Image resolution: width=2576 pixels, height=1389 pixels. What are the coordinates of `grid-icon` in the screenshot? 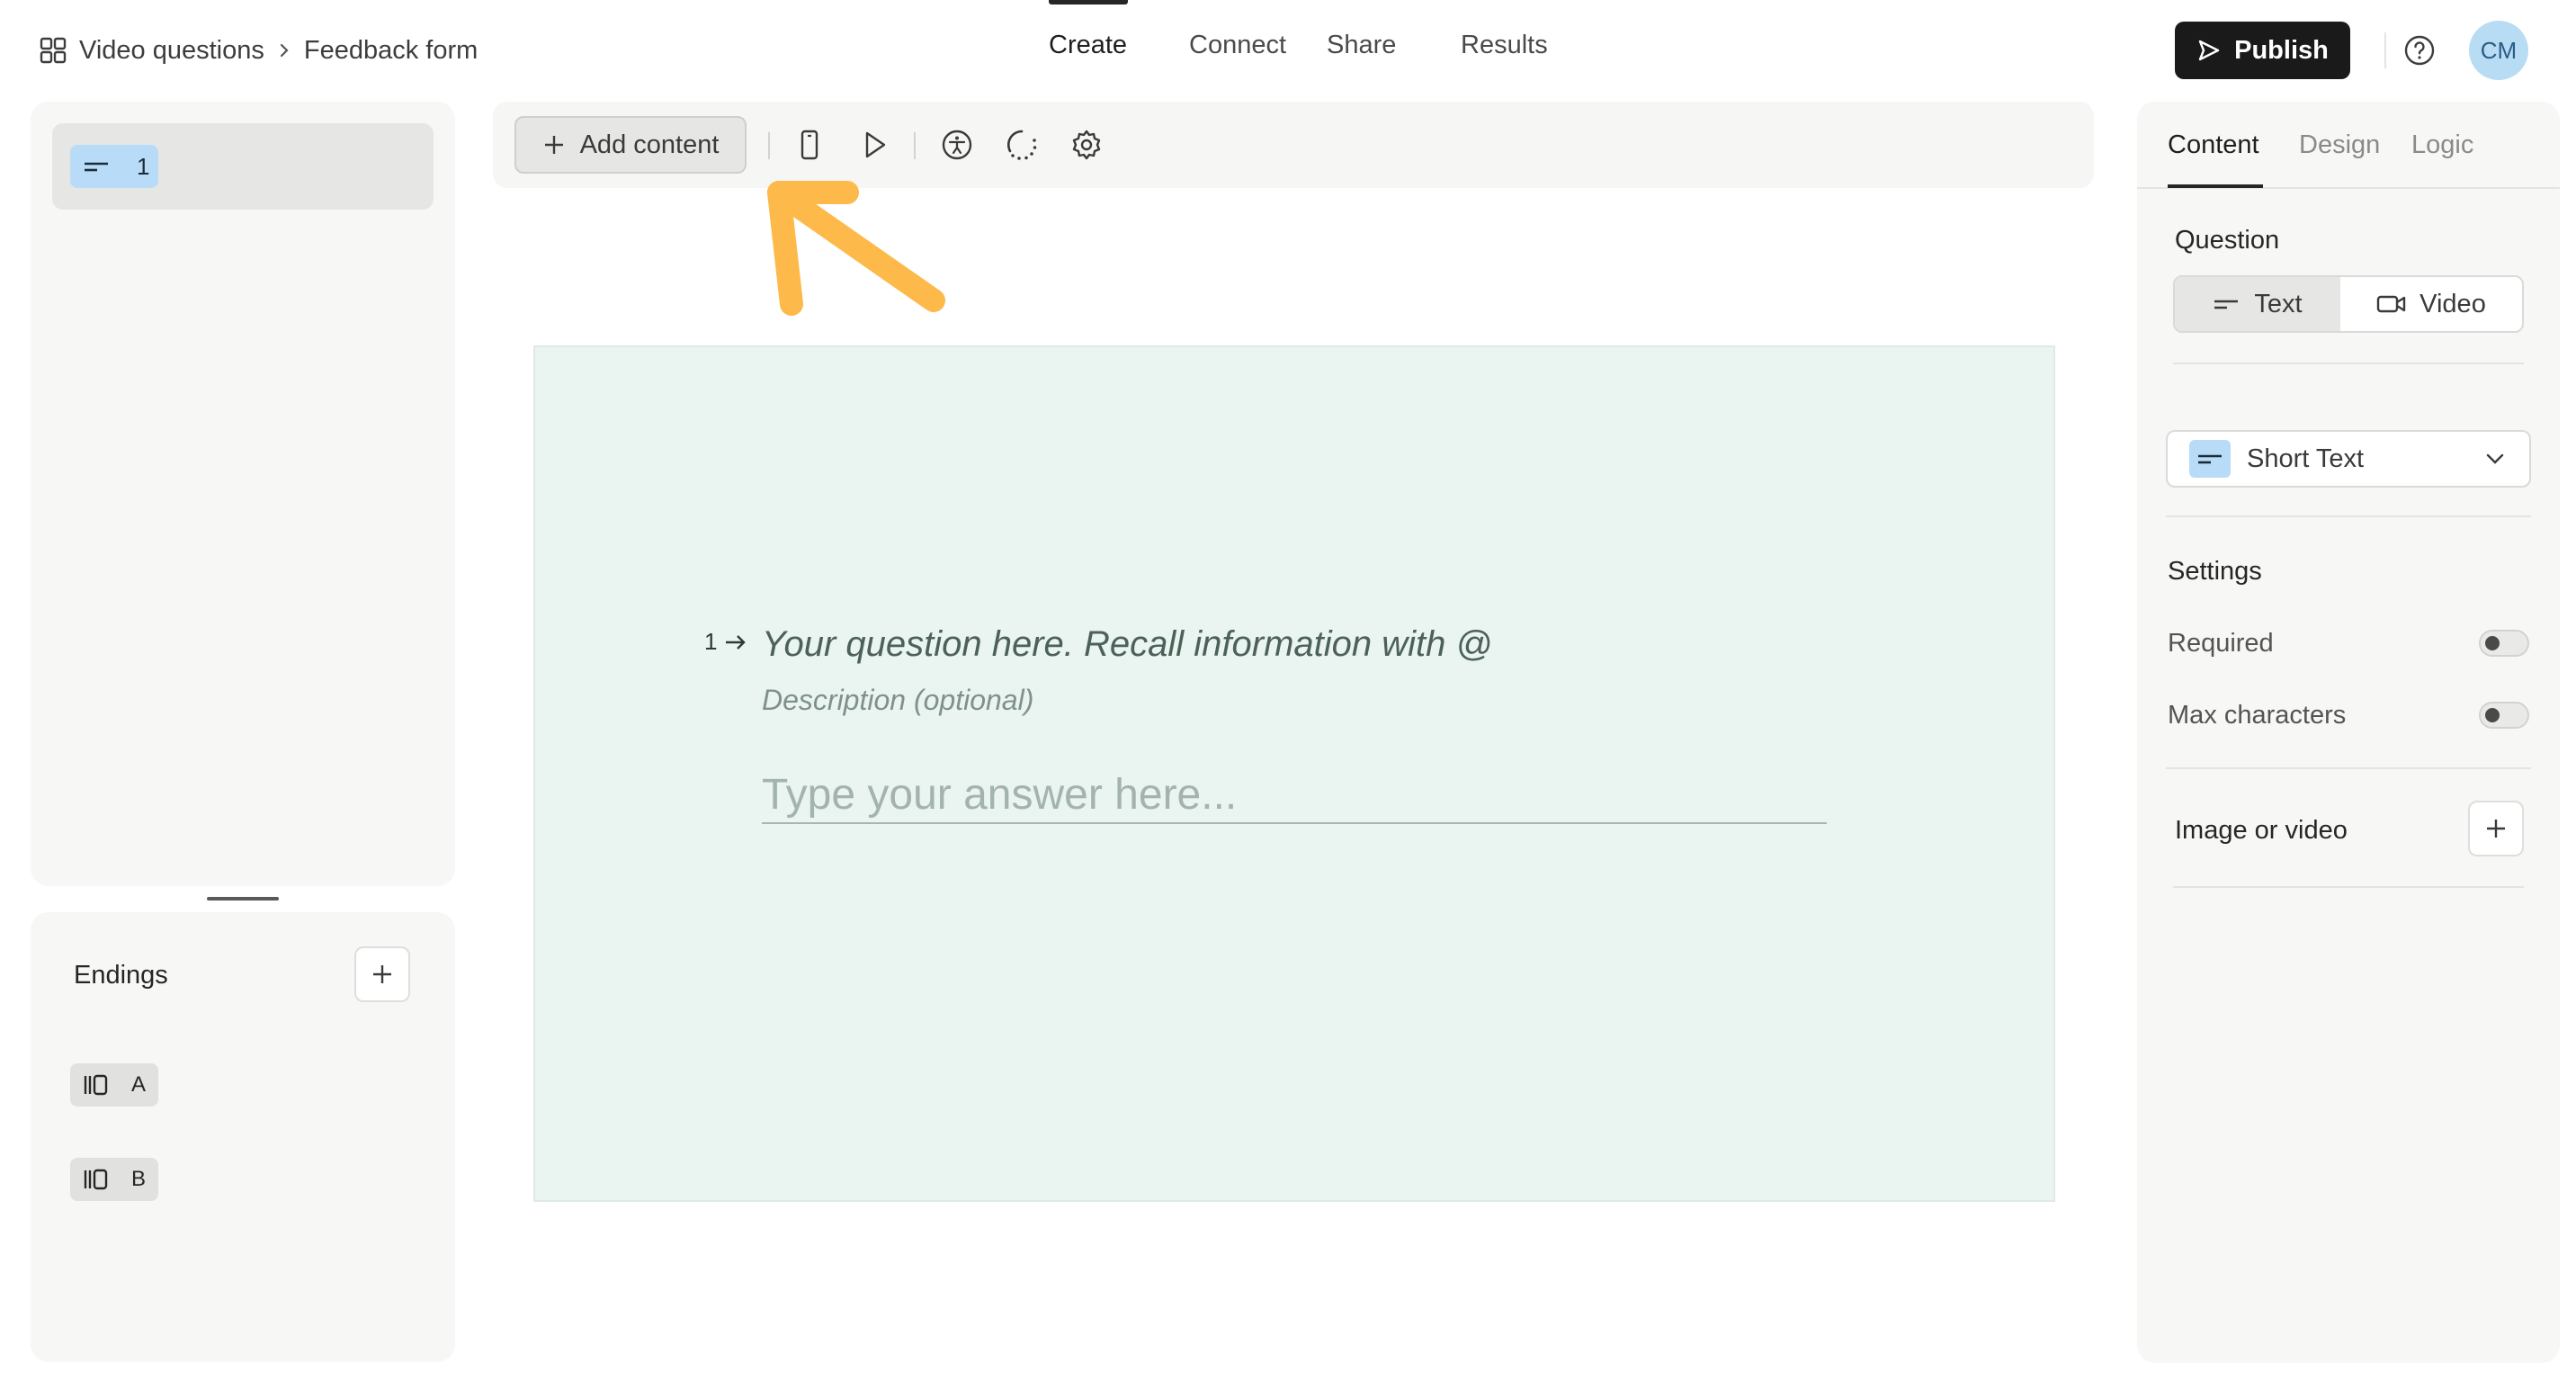 It's located at (53, 50).